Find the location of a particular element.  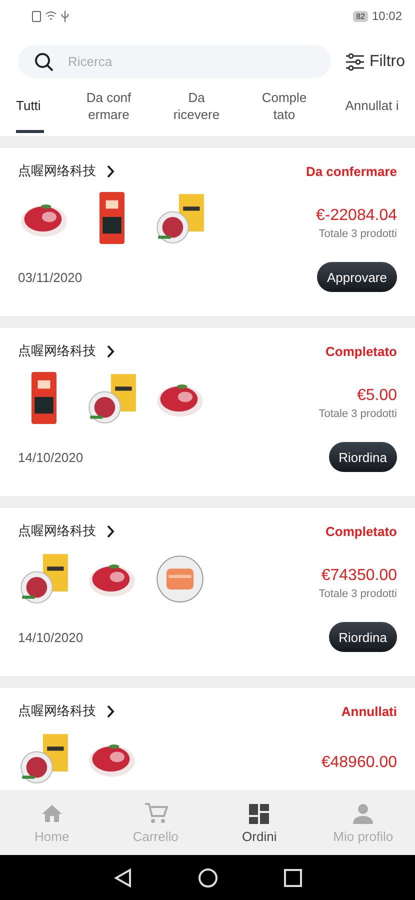

person-icon is located at coordinates (363, 814).